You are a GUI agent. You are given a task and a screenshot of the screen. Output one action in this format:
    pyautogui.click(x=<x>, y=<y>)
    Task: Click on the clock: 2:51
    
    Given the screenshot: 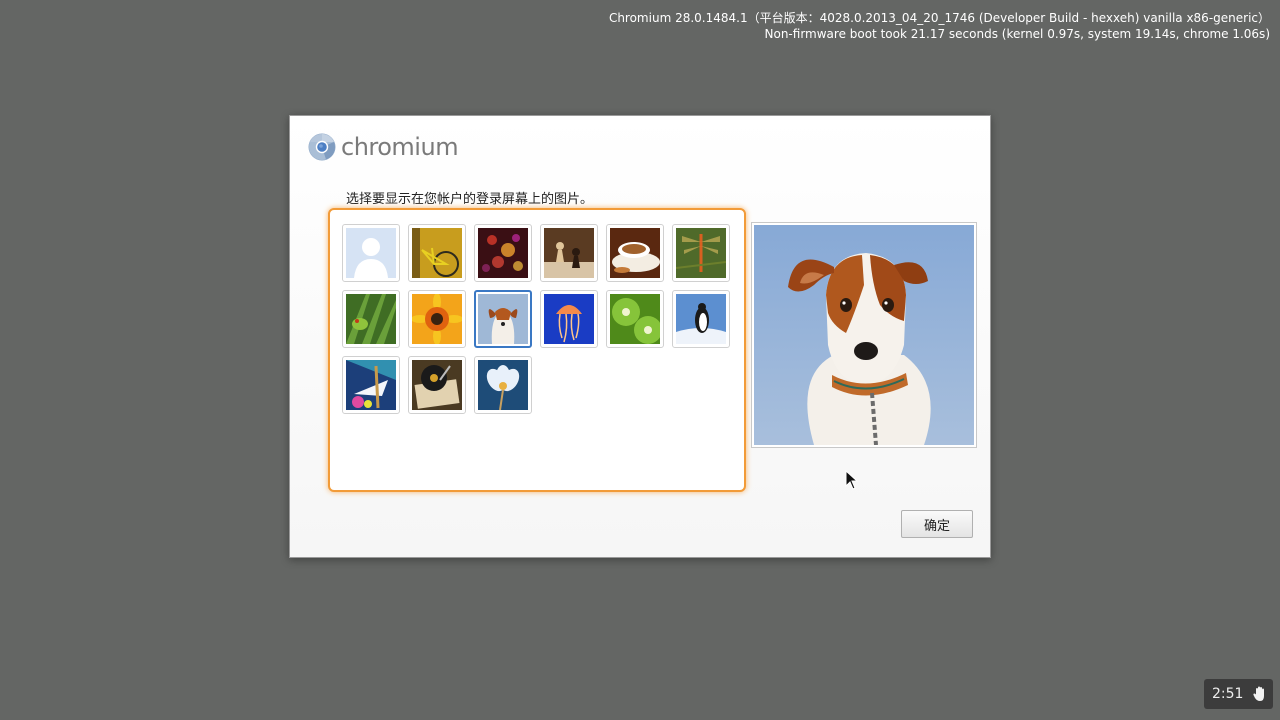 What is the action you would take?
    pyautogui.click(x=1228, y=694)
    